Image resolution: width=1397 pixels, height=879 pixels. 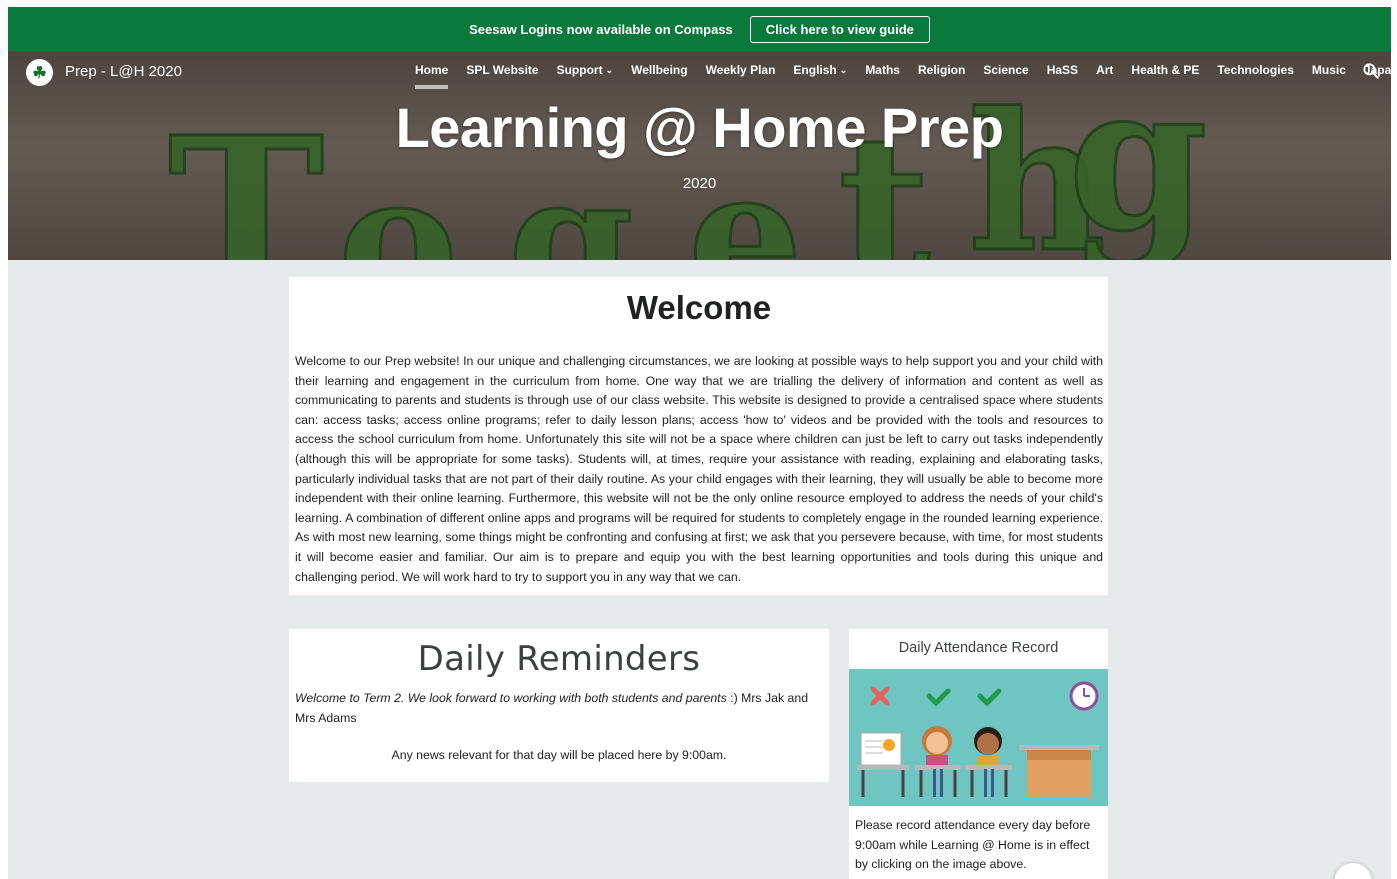 What do you see at coordinates (699, 127) in the screenshot?
I see `hero-title: Learning @ Home Prep` at bounding box center [699, 127].